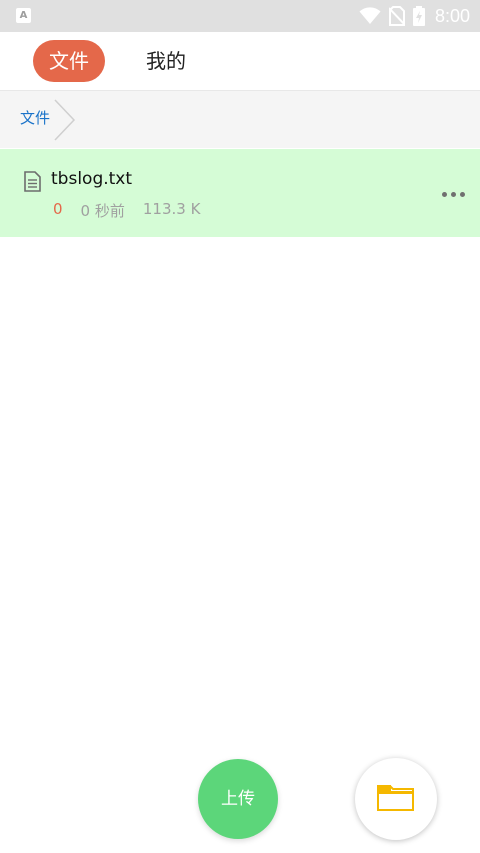  Describe the element at coordinates (418, 16) in the screenshot. I see `battery-charging-icon` at that location.